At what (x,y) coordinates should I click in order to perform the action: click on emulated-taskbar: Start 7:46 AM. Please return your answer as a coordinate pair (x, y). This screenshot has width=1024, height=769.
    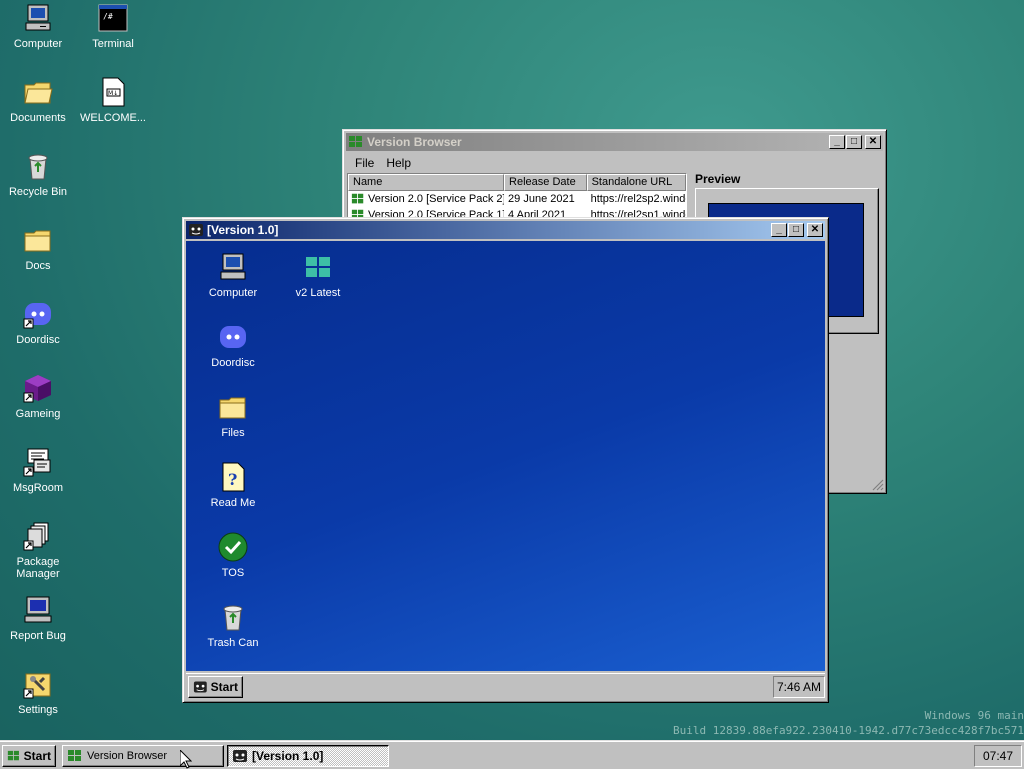
    Looking at the image, I should click on (505, 687).